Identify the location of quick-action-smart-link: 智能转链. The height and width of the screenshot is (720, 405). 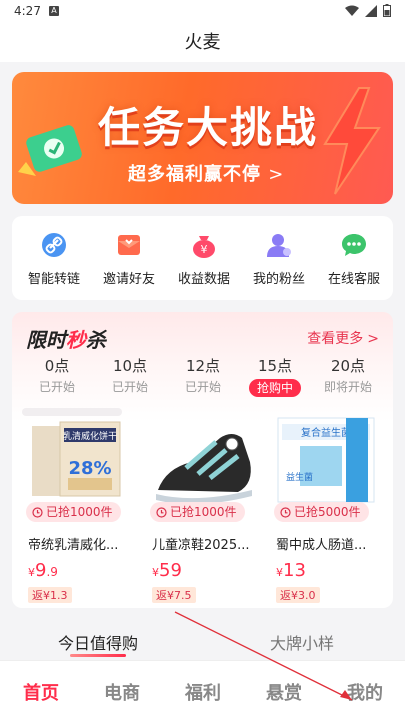
(54, 258).